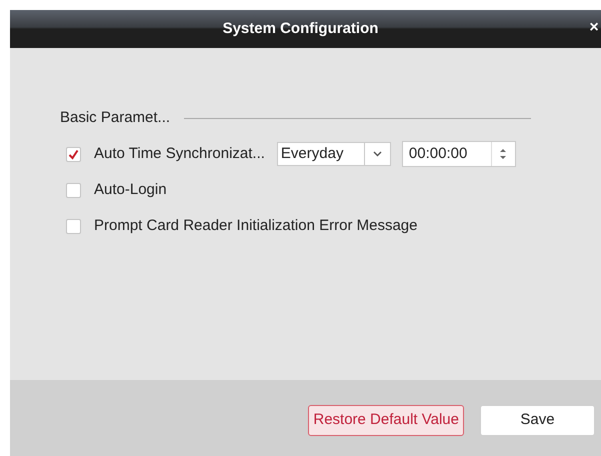  I want to click on window-title: System Configuration, so click(301, 28).